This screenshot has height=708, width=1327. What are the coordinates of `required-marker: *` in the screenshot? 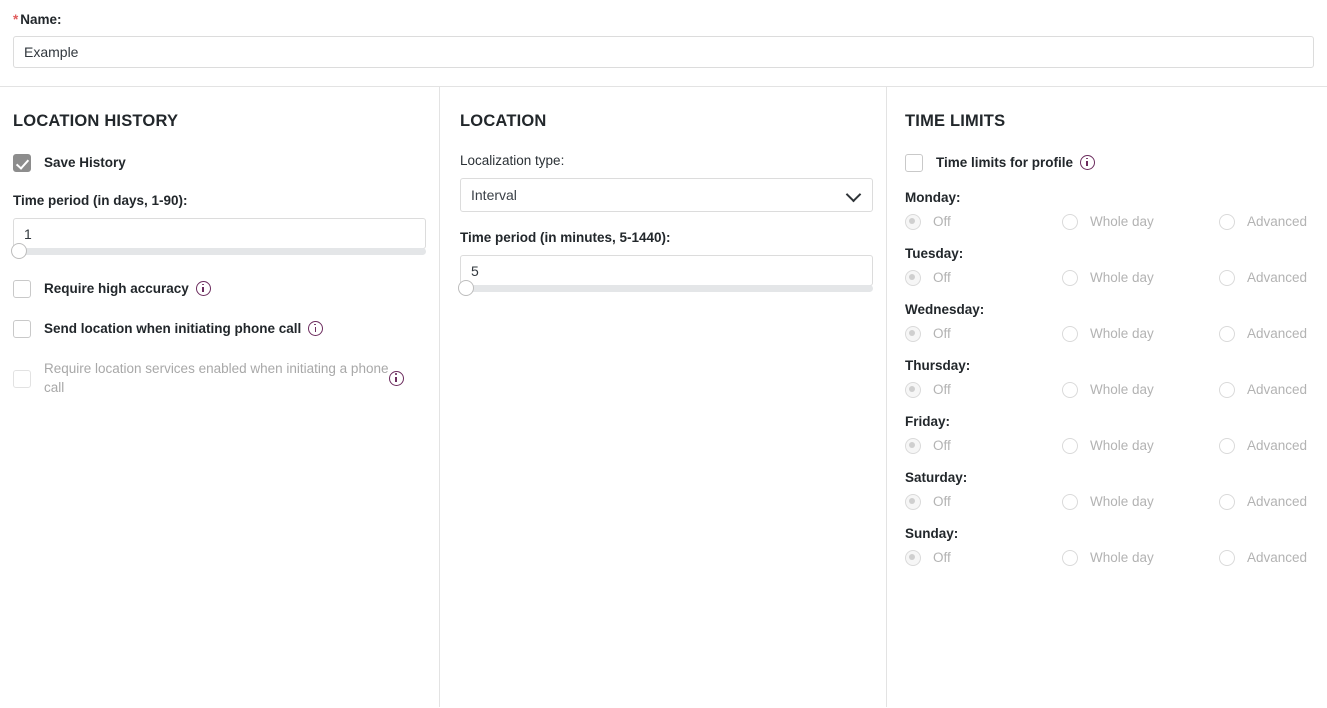 It's located at (16, 19).